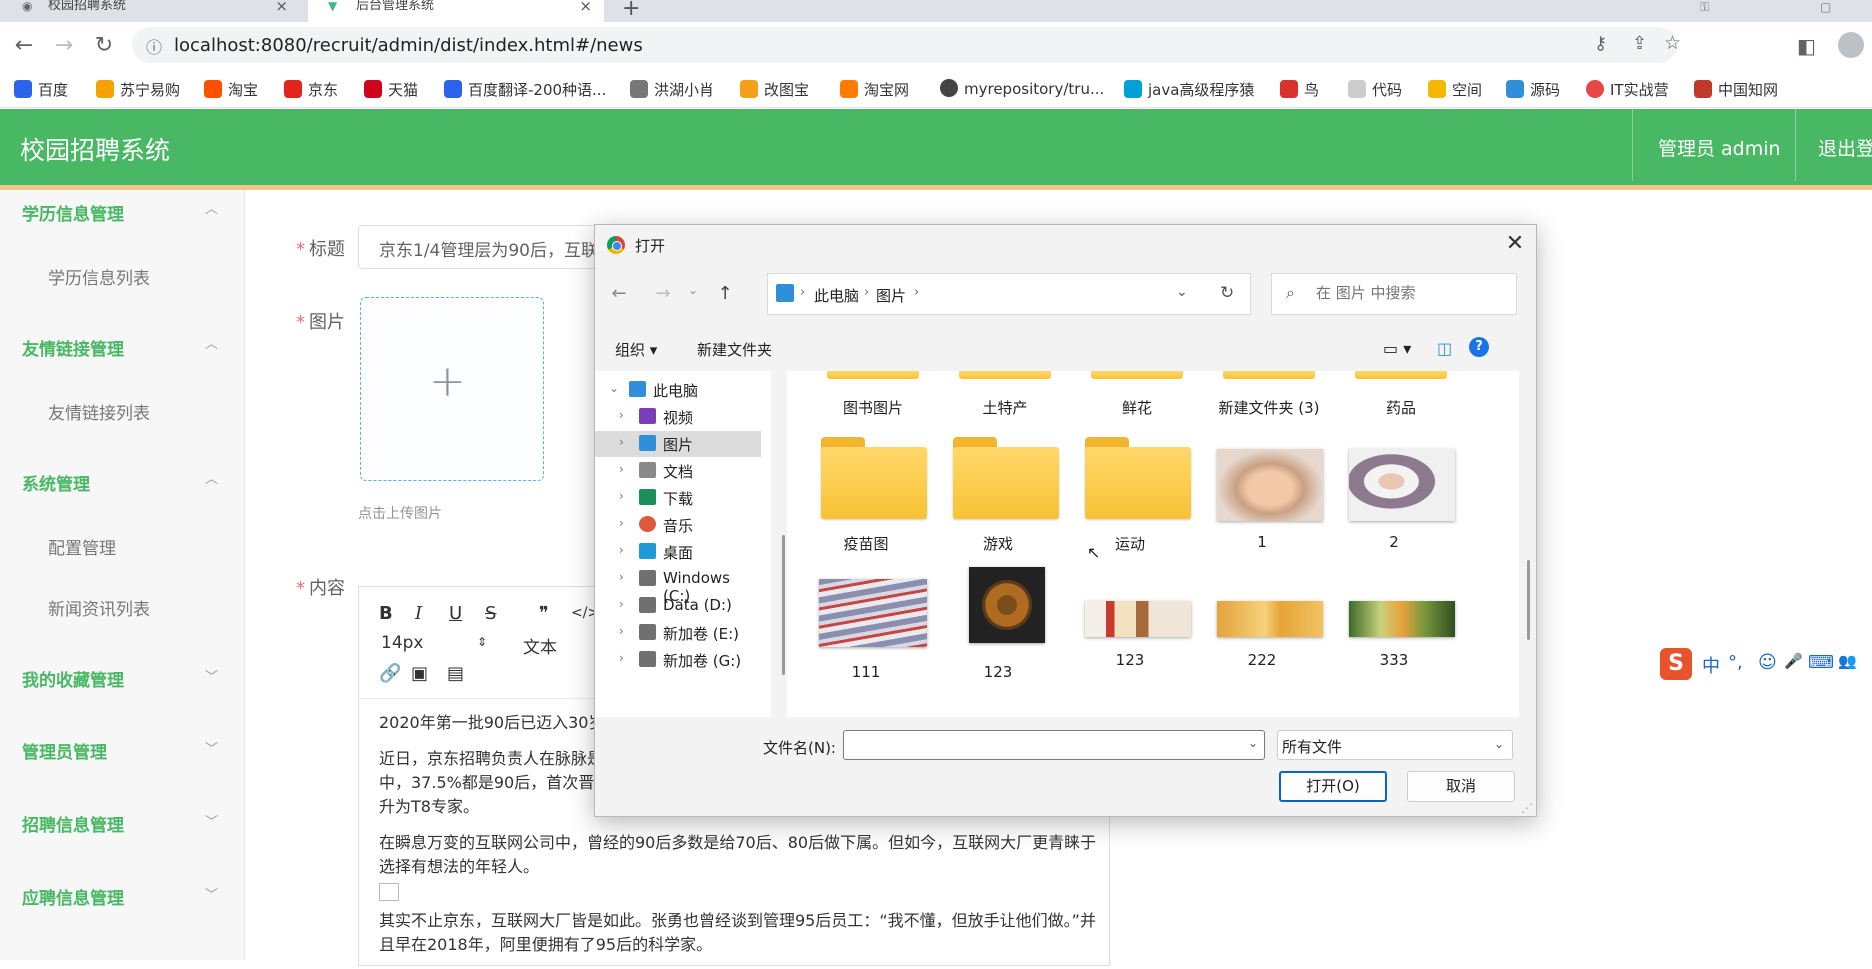 This screenshot has width=1872, height=969. What do you see at coordinates (73, 212) in the screenshot?
I see `sidebar-group-education: 学历信息管理` at bounding box center [73, 212].